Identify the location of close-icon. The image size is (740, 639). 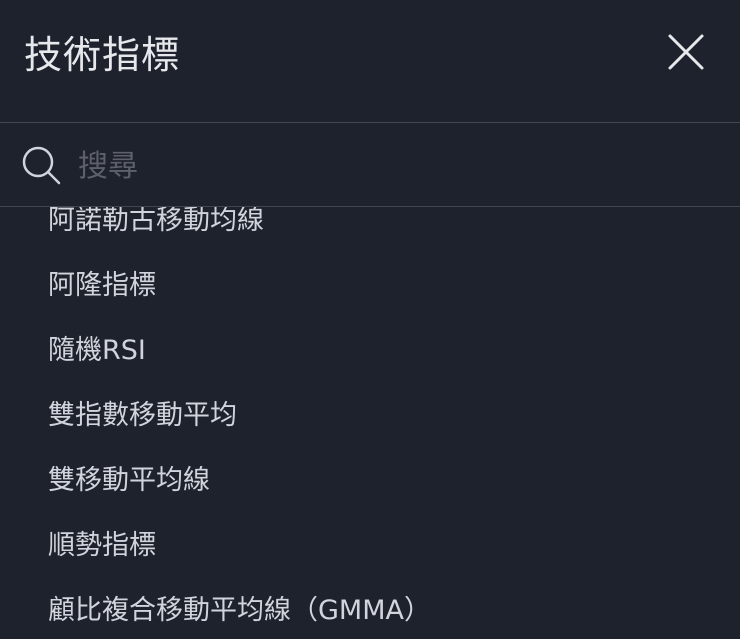
(686, 52).